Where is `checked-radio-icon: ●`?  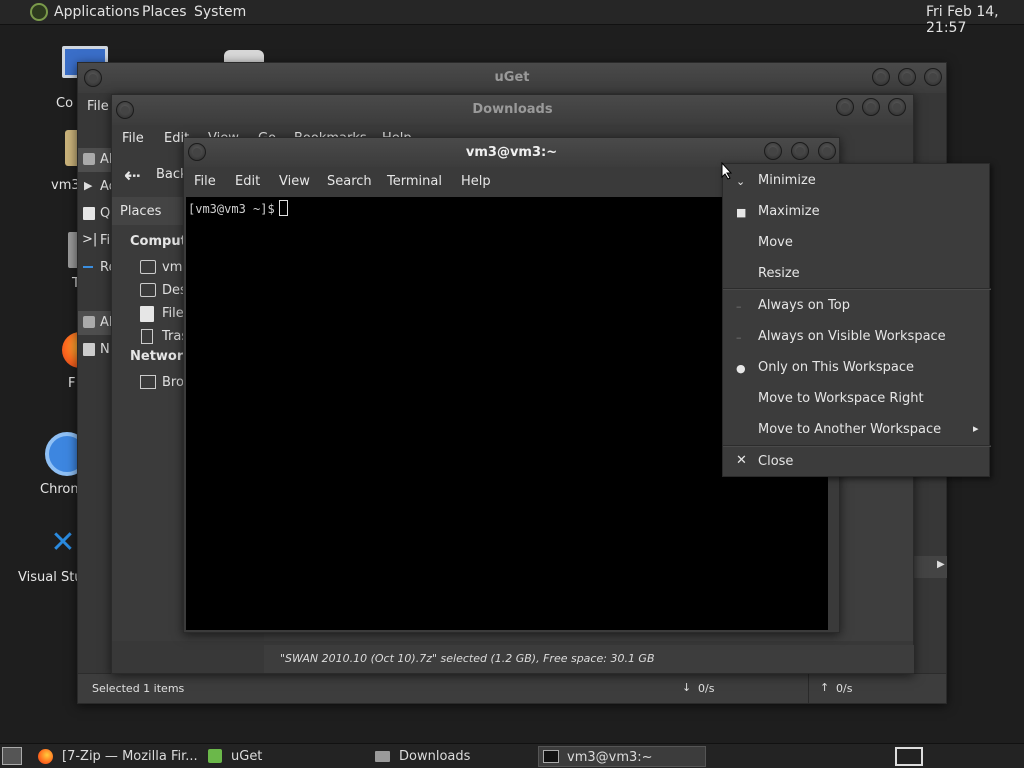
checked-radio-icon: ● is located at coordinates (741, 368).